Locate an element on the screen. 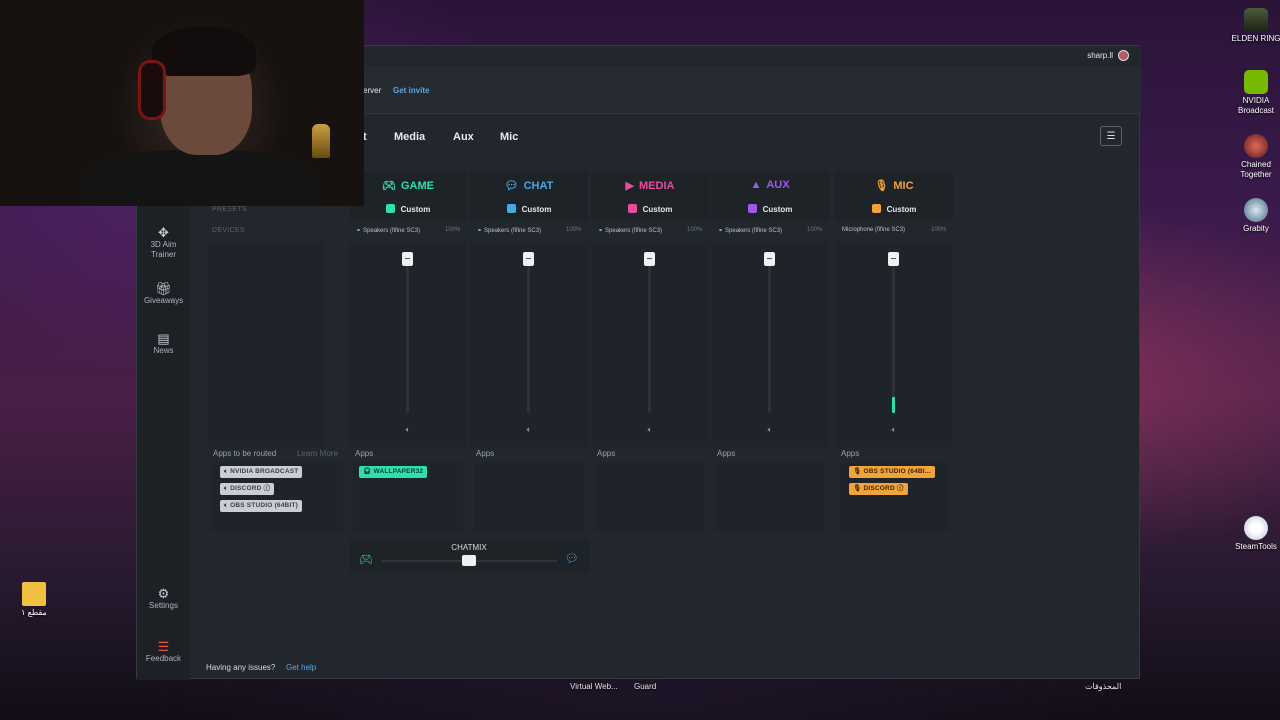 This screenshot has width=1280, height=720. app-chip: 🔈︎ OBS STUDIO (64BIT) is located at coordinates (261, 506).